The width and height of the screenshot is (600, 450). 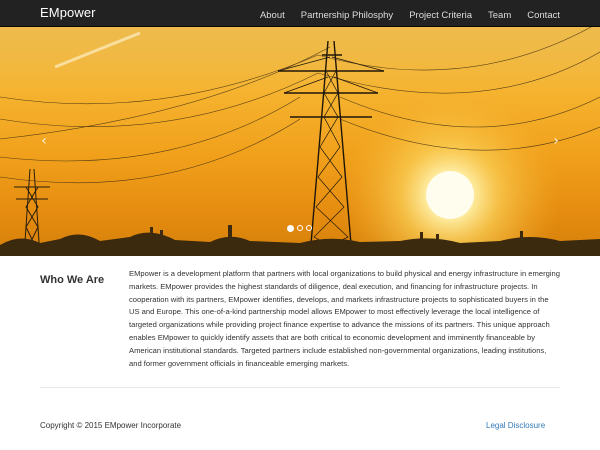 I want to click on who-we-are-heading: Who We Are, so click(x=72, y=280).